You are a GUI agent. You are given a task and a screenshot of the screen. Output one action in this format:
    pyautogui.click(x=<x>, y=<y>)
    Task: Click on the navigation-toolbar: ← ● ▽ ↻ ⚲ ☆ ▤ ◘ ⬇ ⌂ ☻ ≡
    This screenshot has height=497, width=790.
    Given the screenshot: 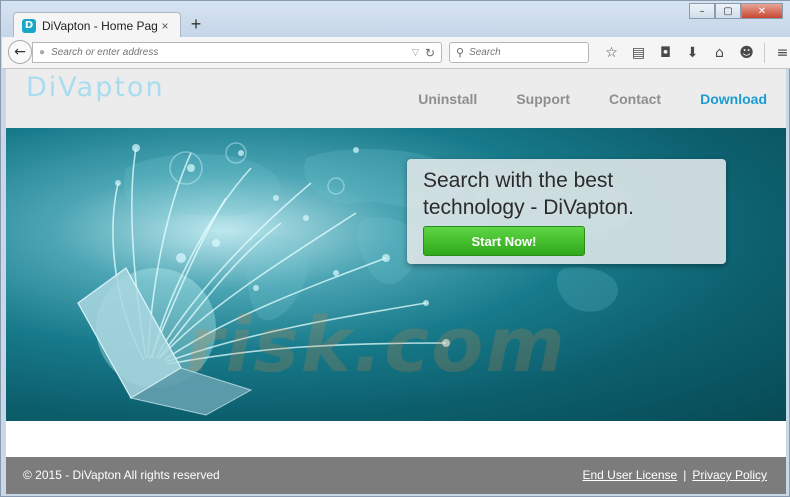 What is the action you would take?
    pyautogui.click(x=396, y=53)
    